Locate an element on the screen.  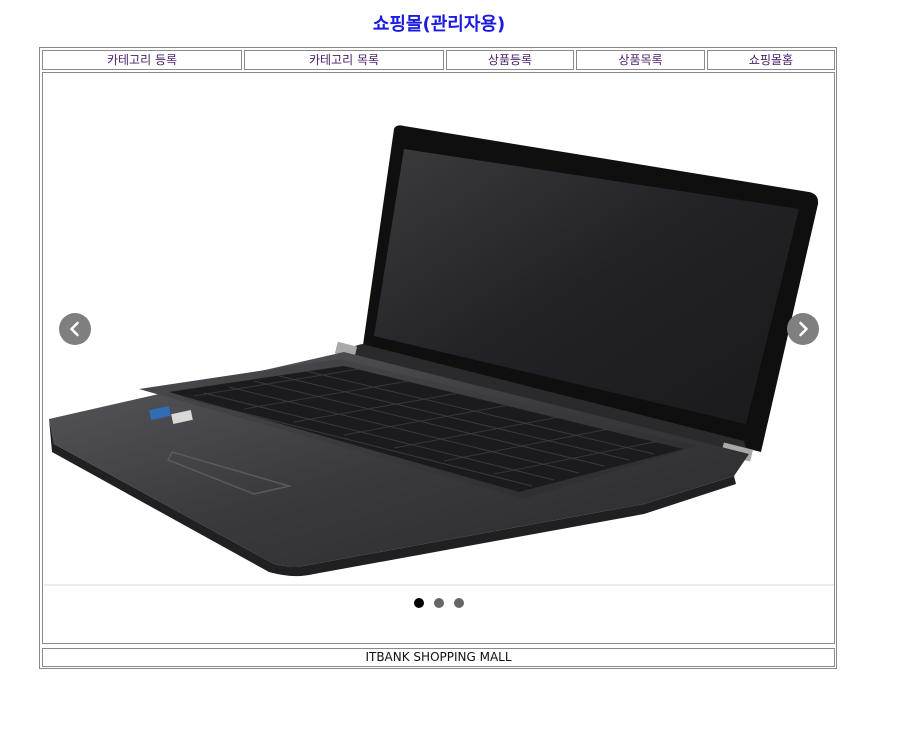
nav-product-register: 상품등록 is located at coordinates (510, 60).